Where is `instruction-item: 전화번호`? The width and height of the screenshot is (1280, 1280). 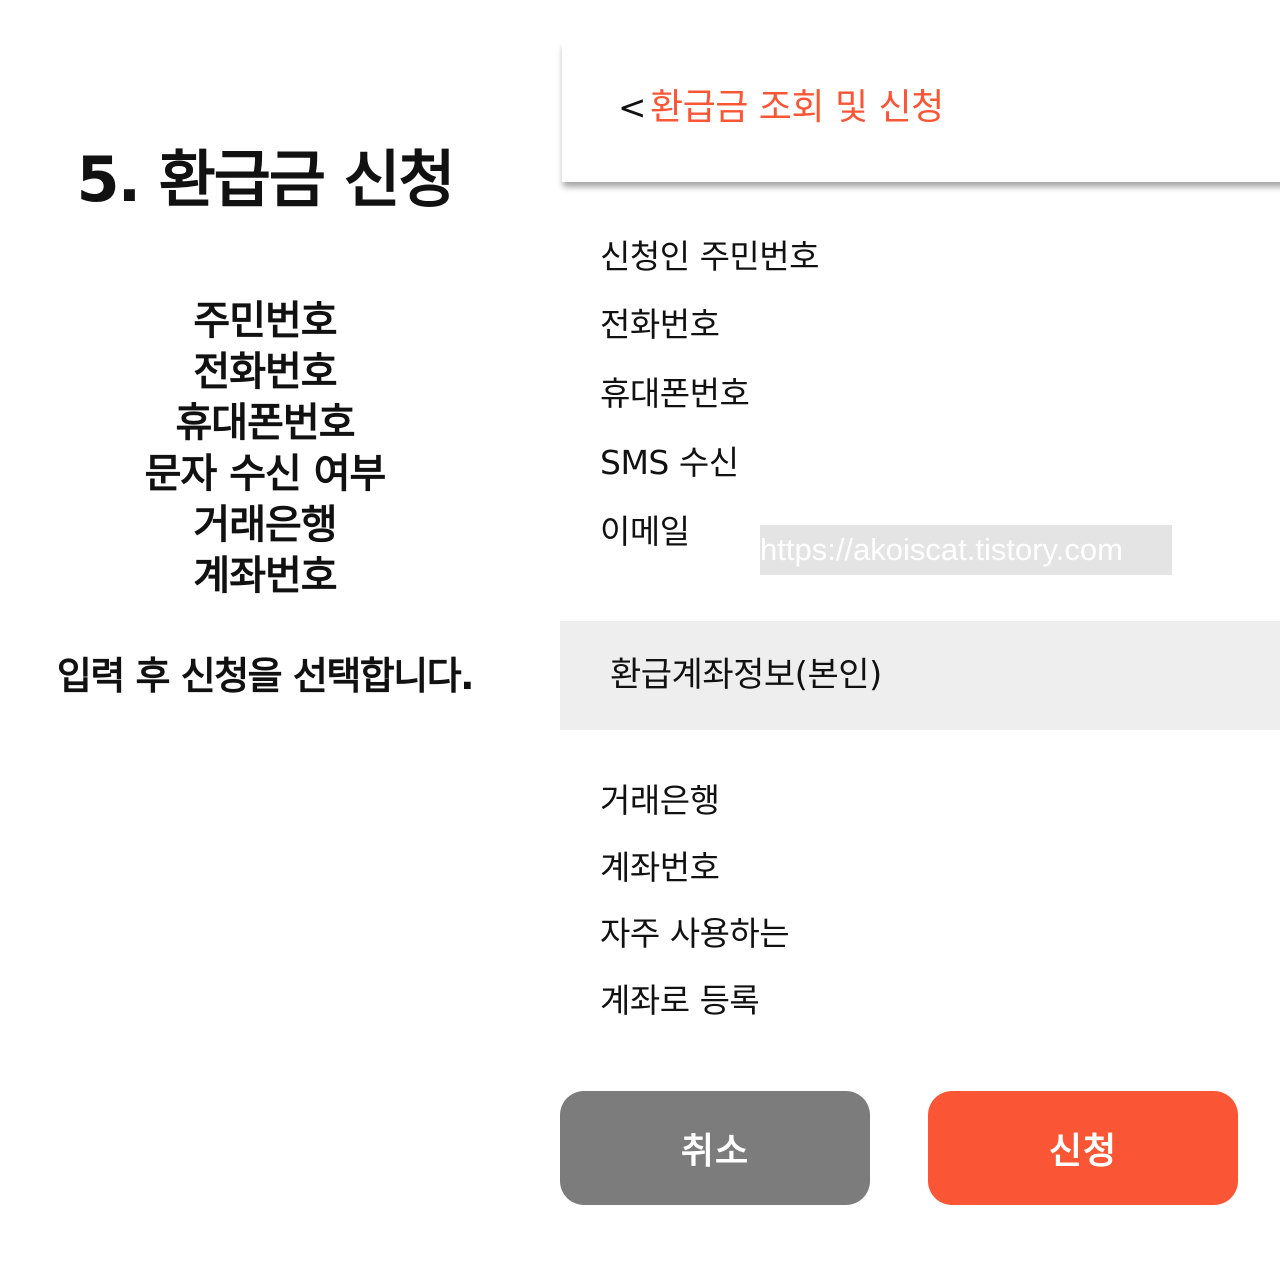 instruction-item: 전화번호 is located at coordinates (265, 372).